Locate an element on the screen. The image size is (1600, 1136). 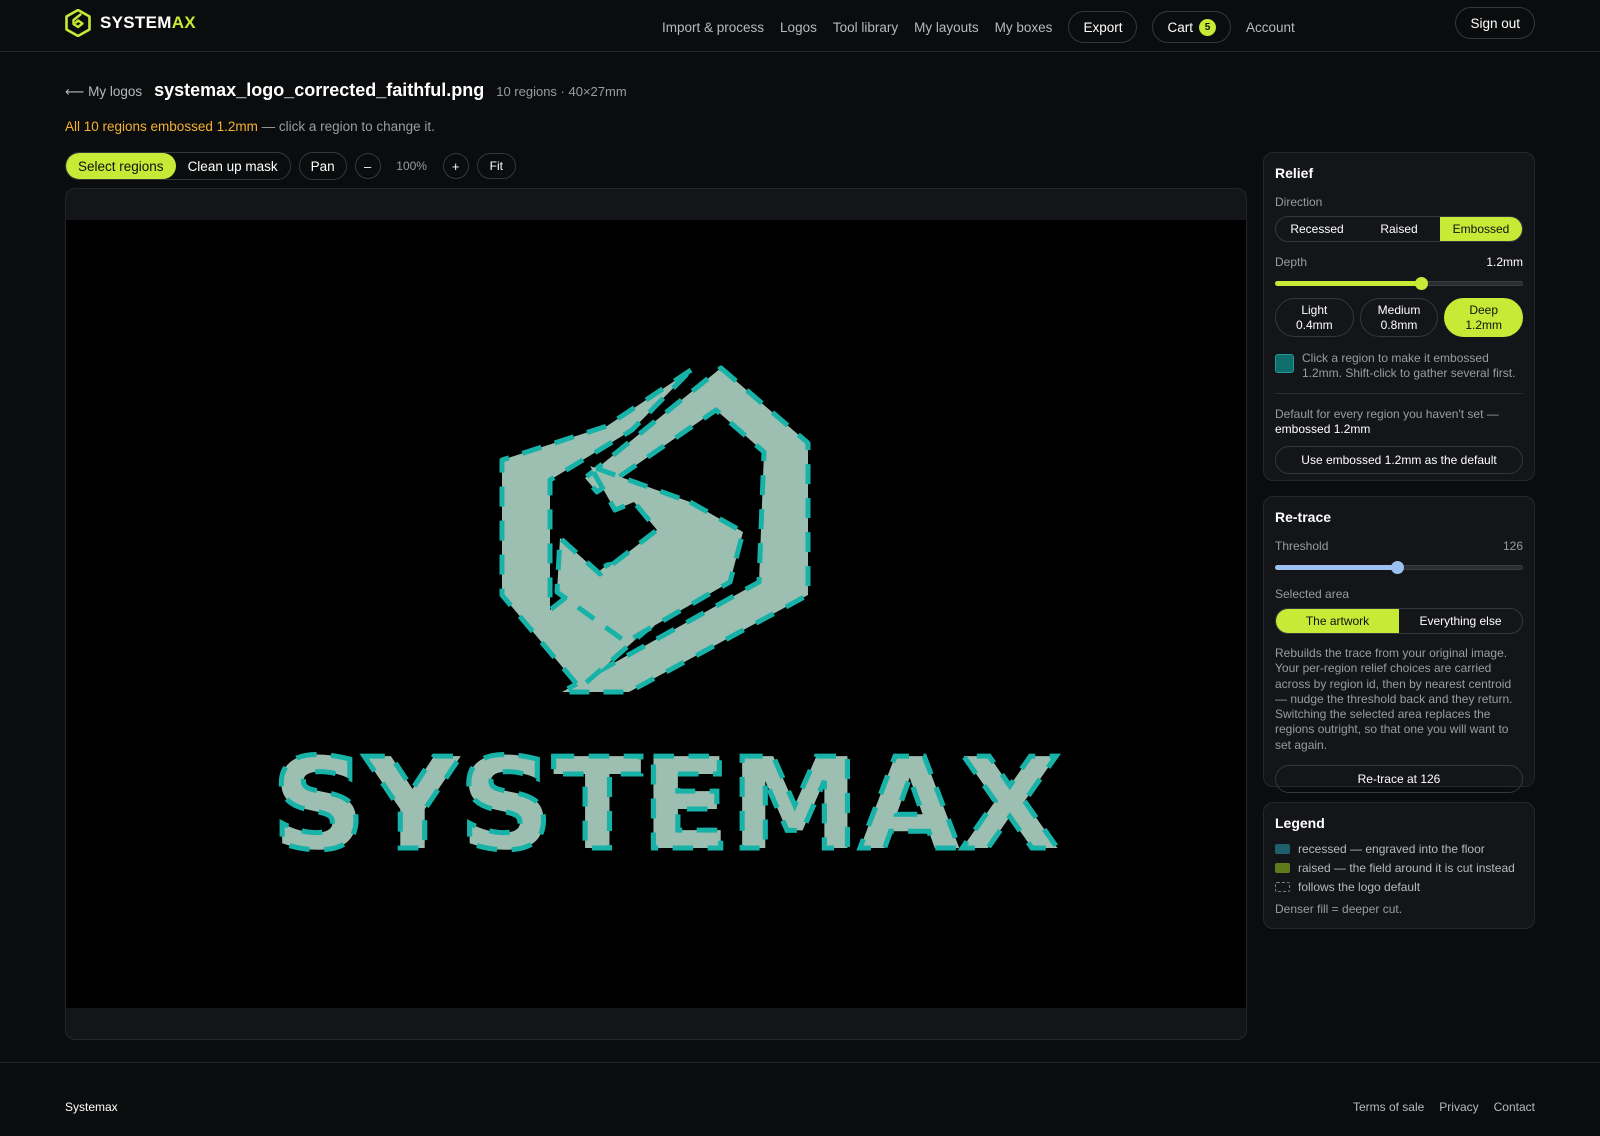
depth-row: Depth 1.2mm is located at coordinates (1399, 262).